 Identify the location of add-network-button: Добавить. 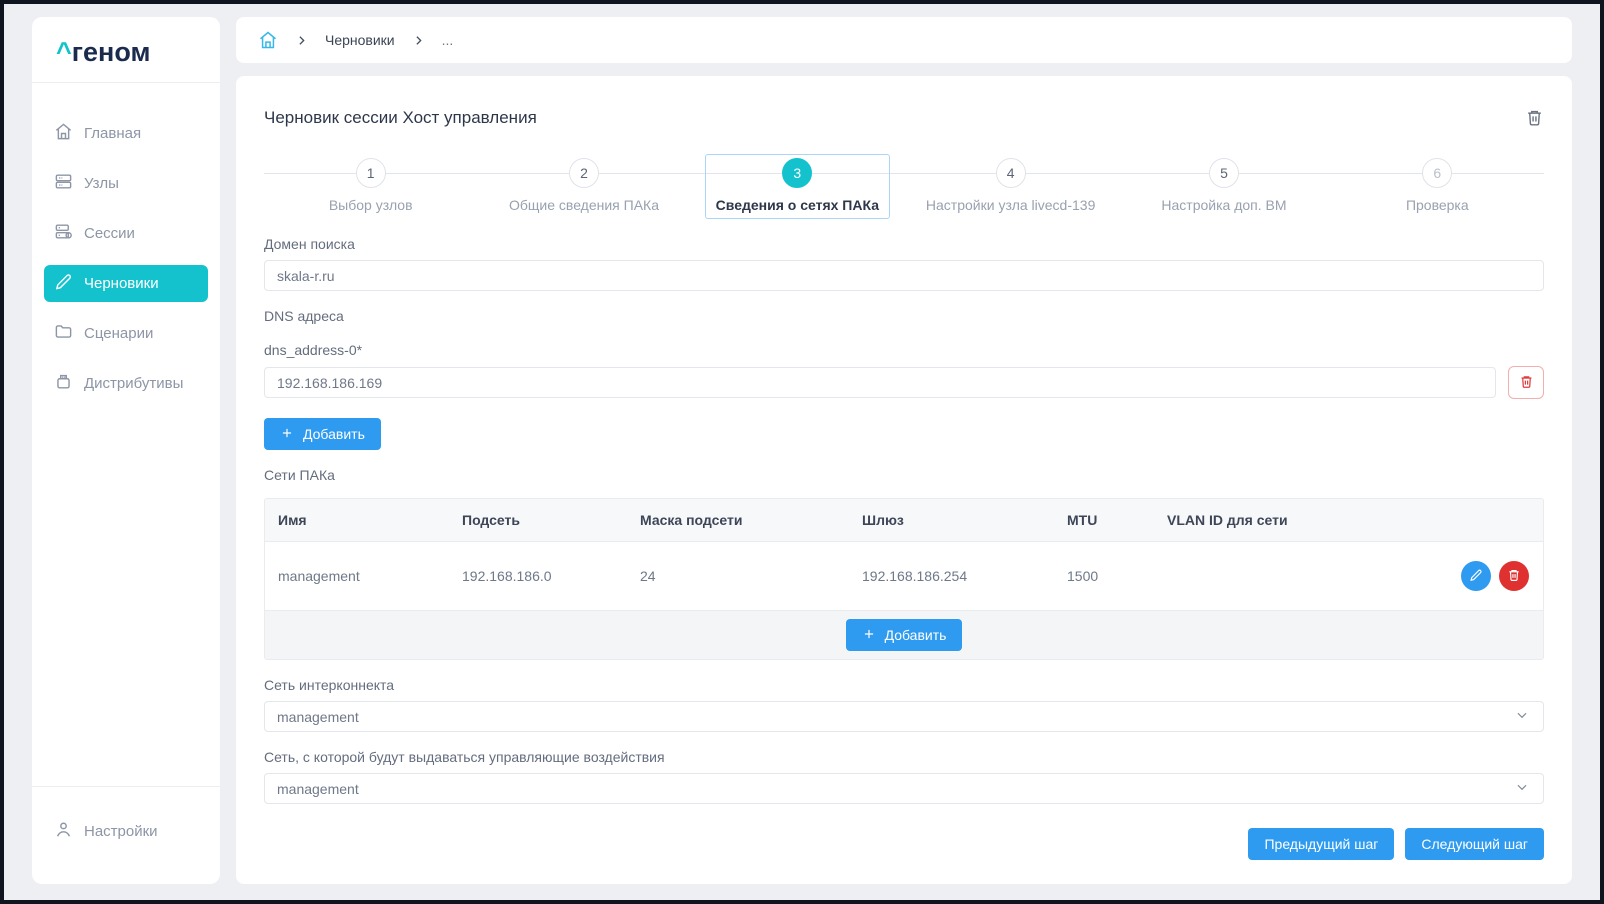
(904, 635).